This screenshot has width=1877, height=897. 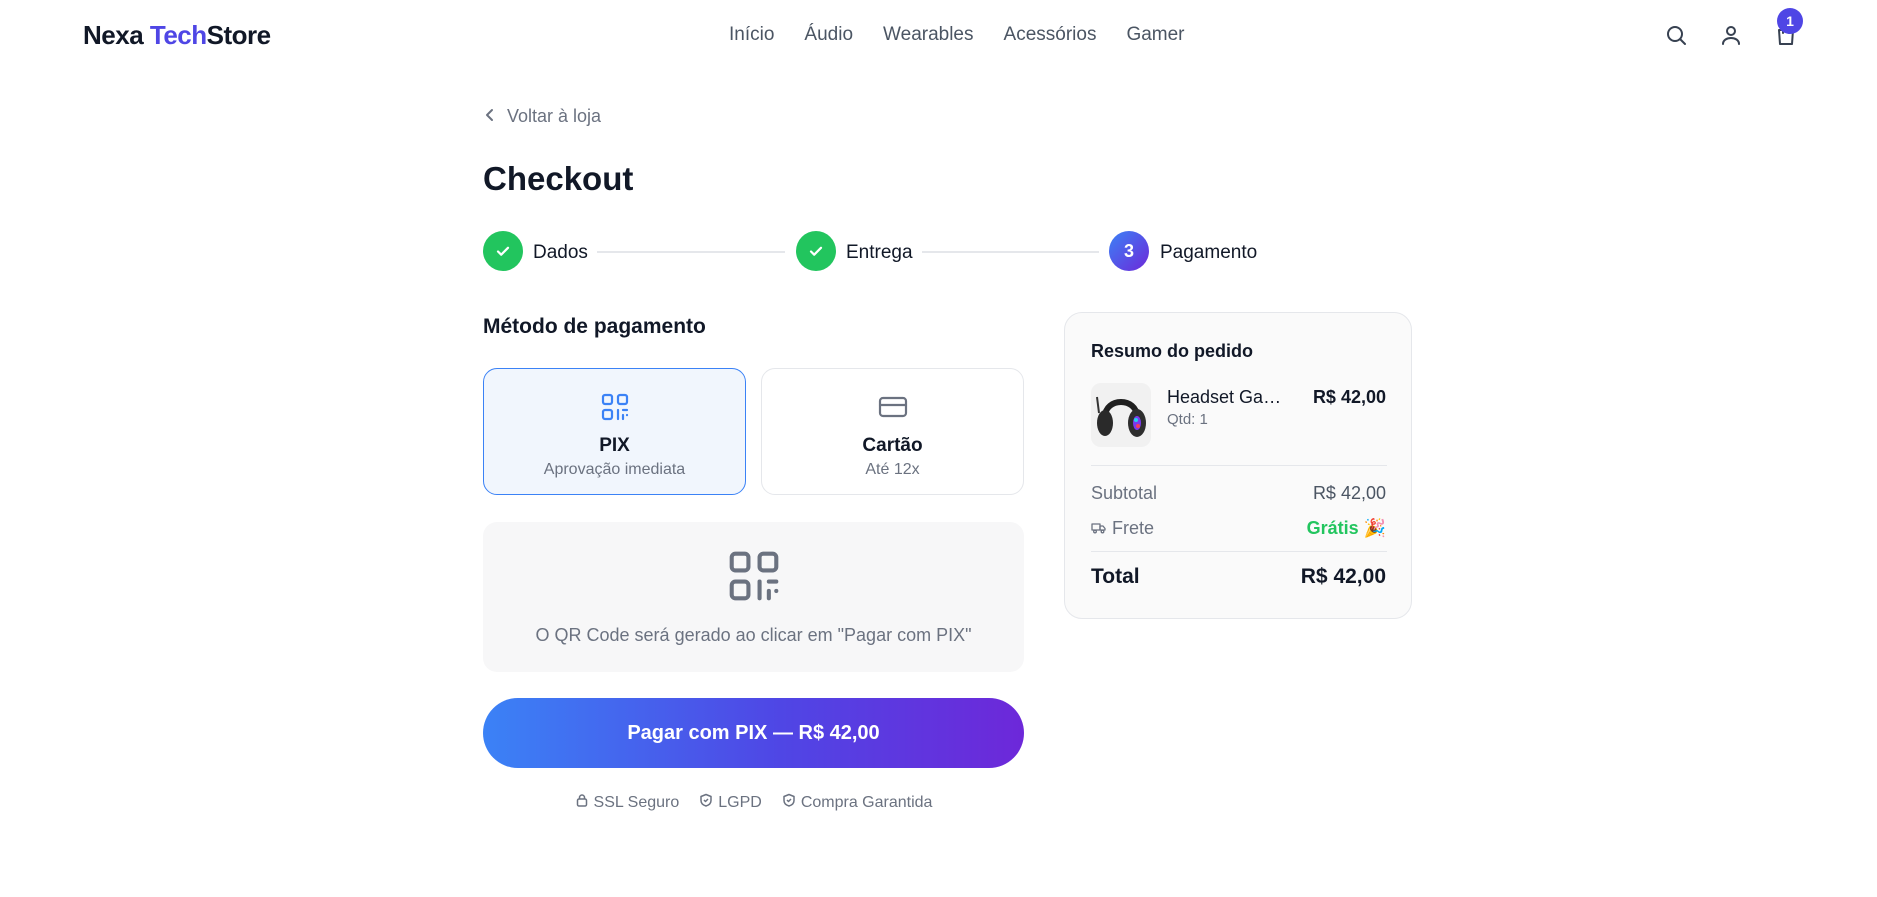 I want to click on trust-guarantee: Compra Garantida, so click(x=857, y=802).